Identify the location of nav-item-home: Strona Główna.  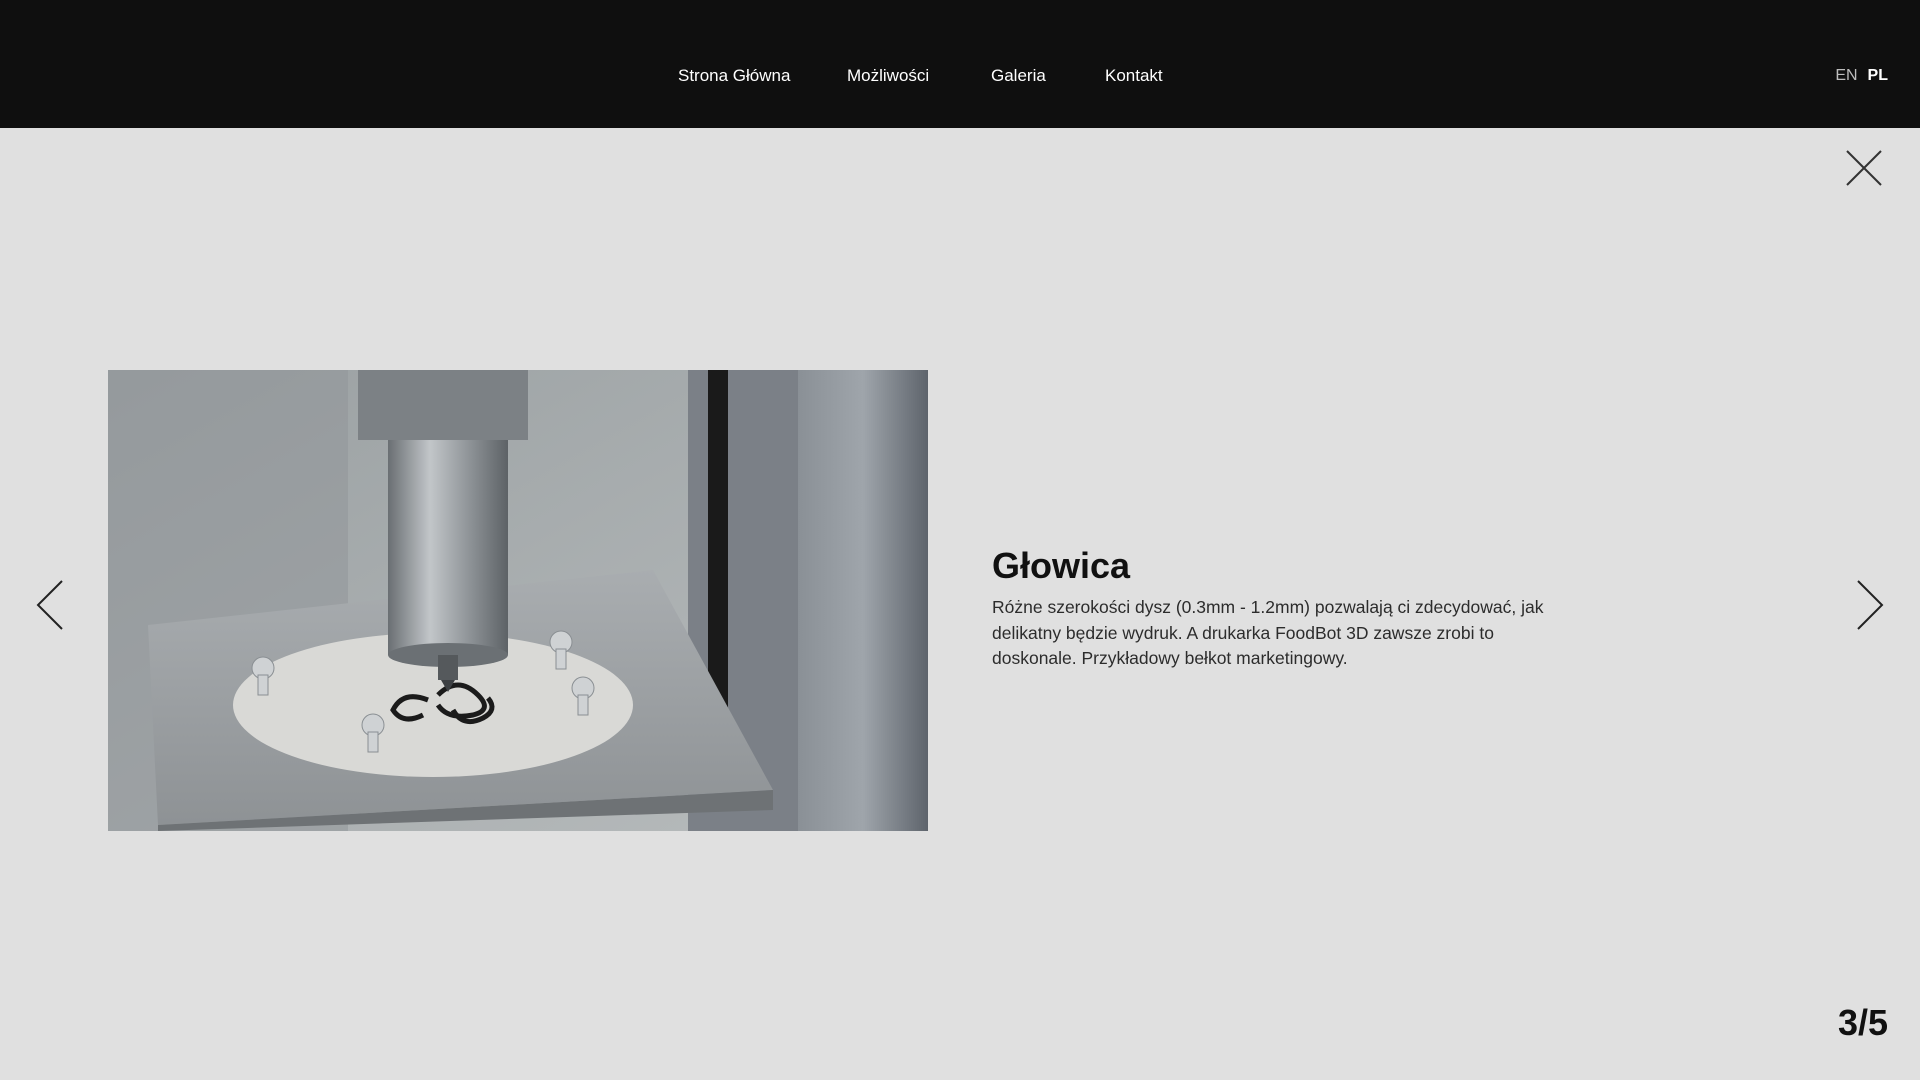
(734, 76).